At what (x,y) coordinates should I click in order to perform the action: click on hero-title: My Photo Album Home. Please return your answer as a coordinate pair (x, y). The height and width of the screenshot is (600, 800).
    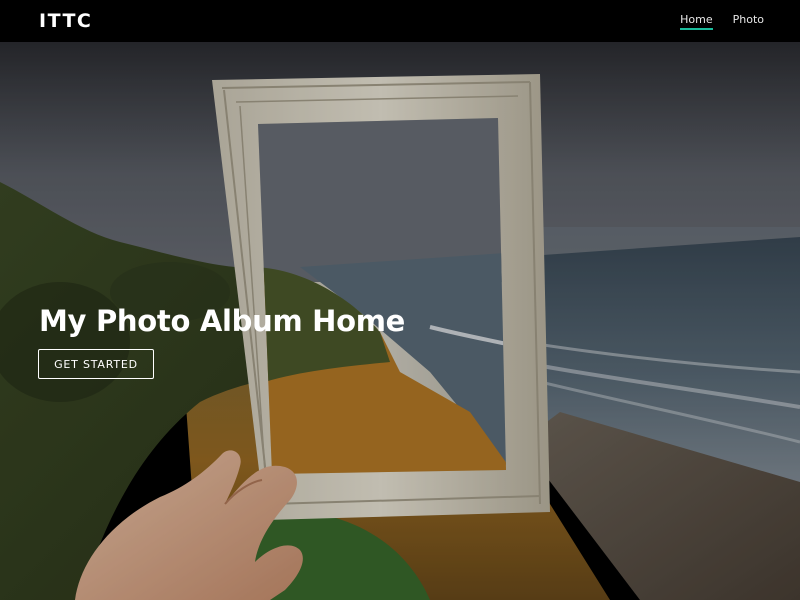
    Looking at the image, I should click on (222, 321).